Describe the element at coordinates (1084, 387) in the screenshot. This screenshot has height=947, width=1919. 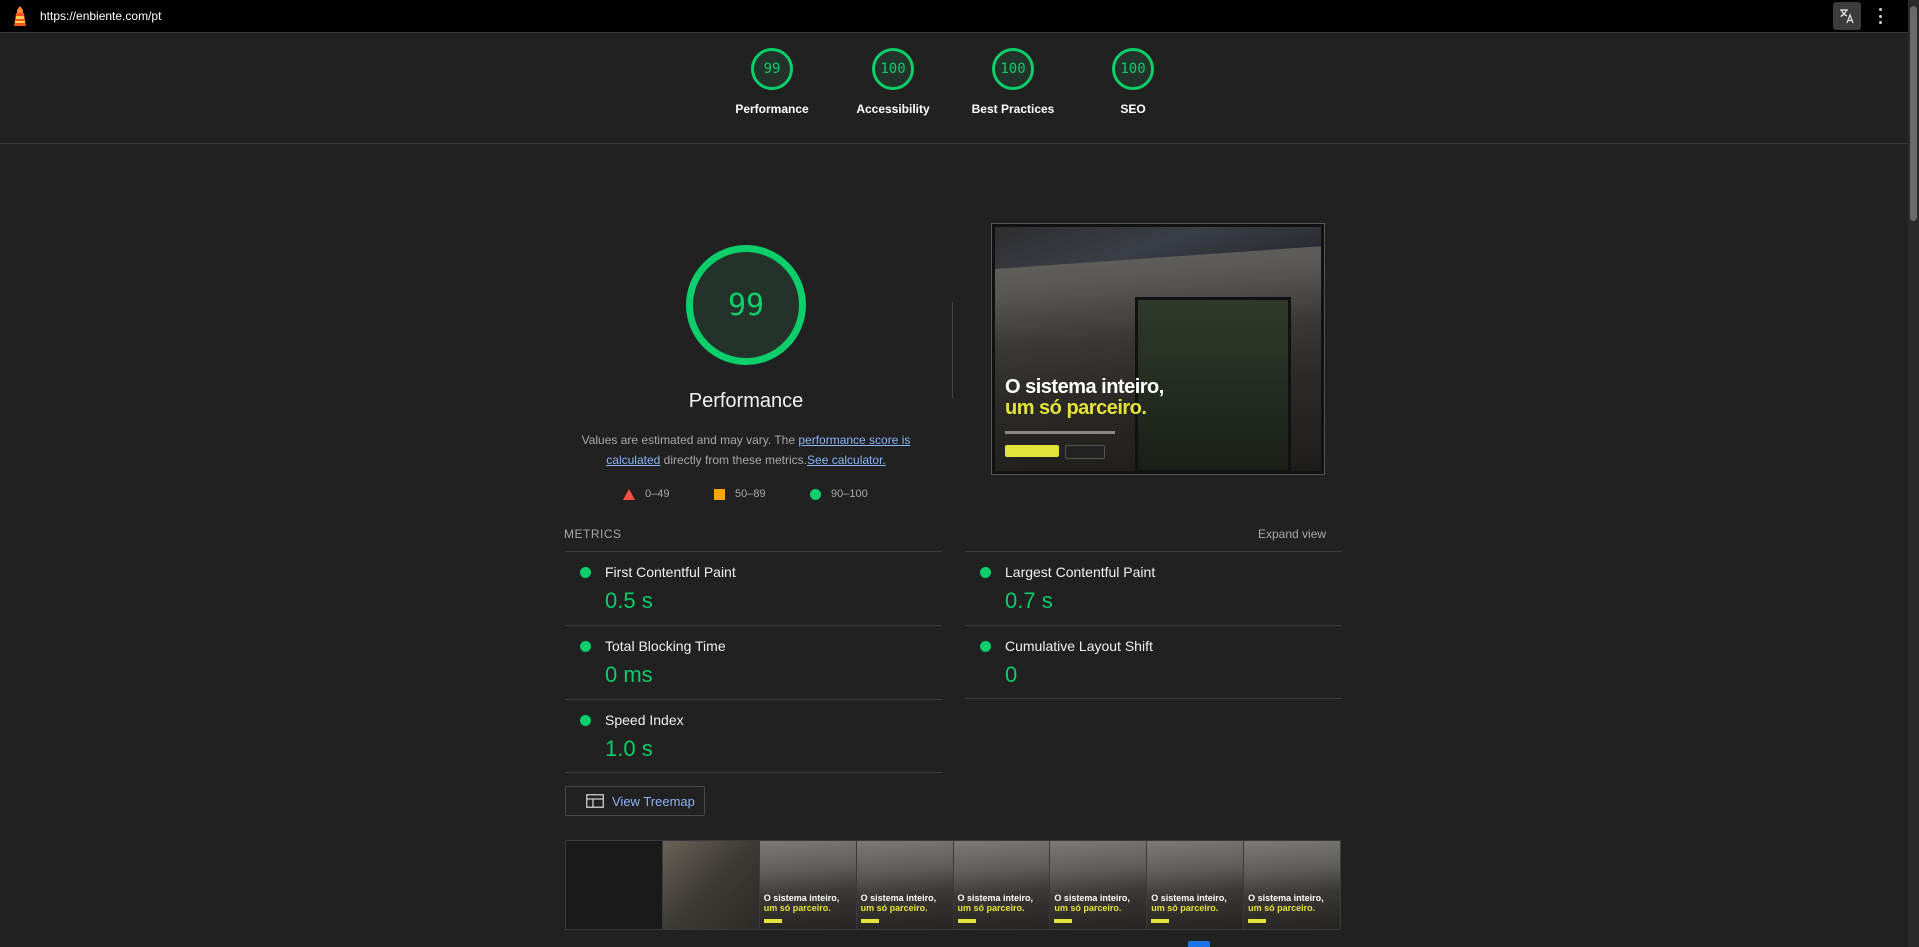
I see `headline-line: O sistema inteiro,` at that location.